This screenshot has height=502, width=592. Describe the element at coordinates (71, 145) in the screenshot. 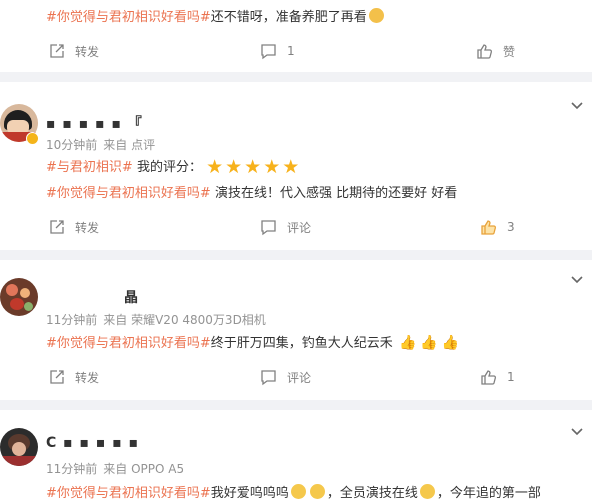

I see `post-time: 10分钟前` at that location.